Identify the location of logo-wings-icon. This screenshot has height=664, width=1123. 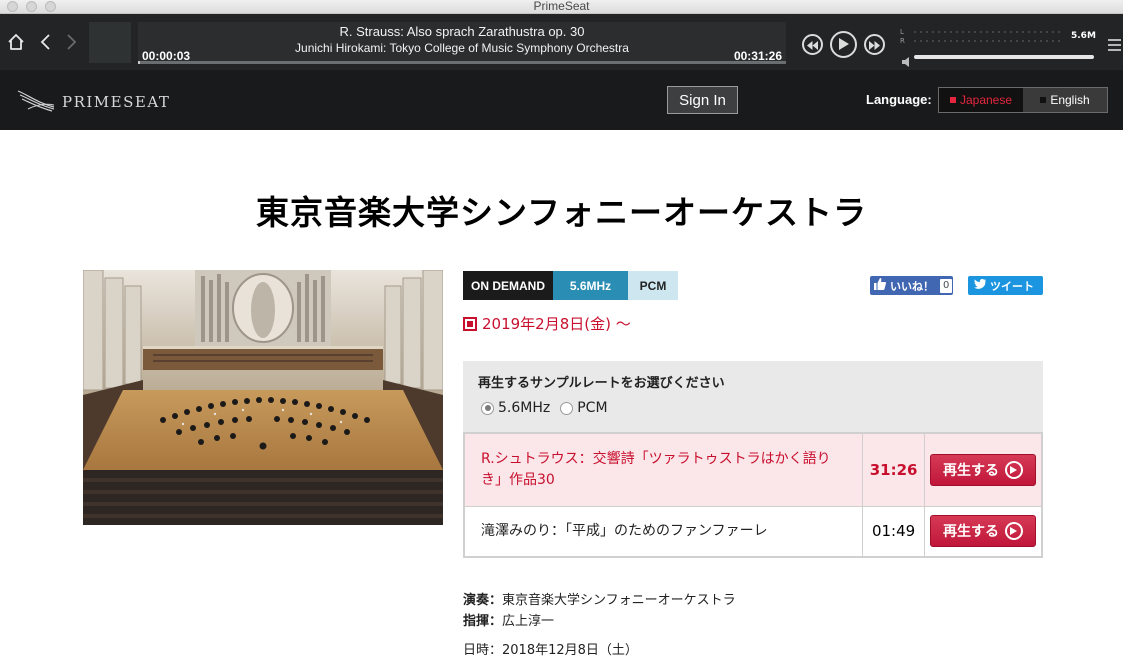
(36, 102).